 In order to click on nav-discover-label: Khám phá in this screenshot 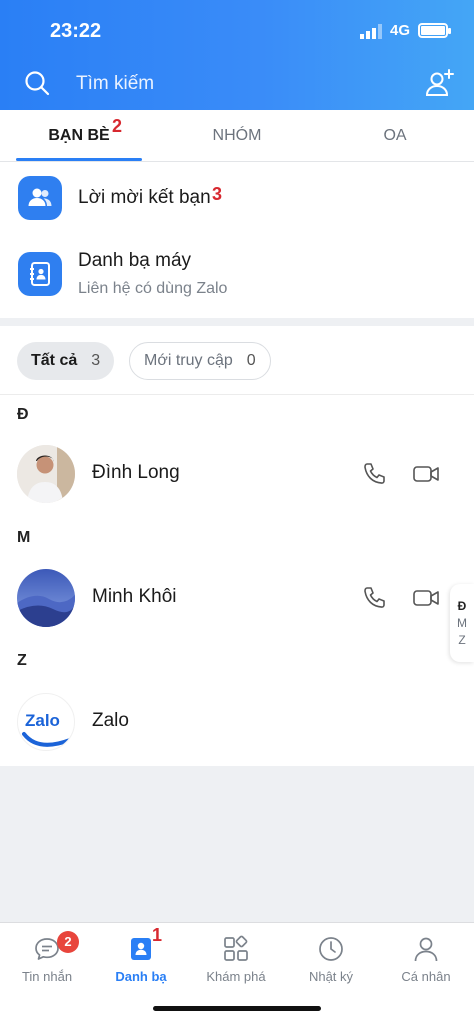, I will do `click(236, 976)`.